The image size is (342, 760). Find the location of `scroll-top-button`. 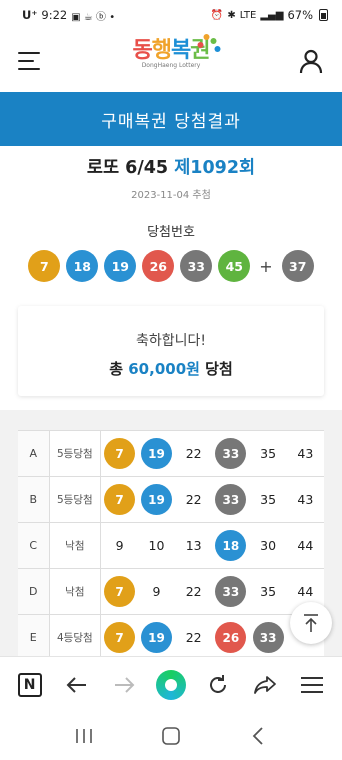

scroll-top-button is located at coordinates (311, 623).